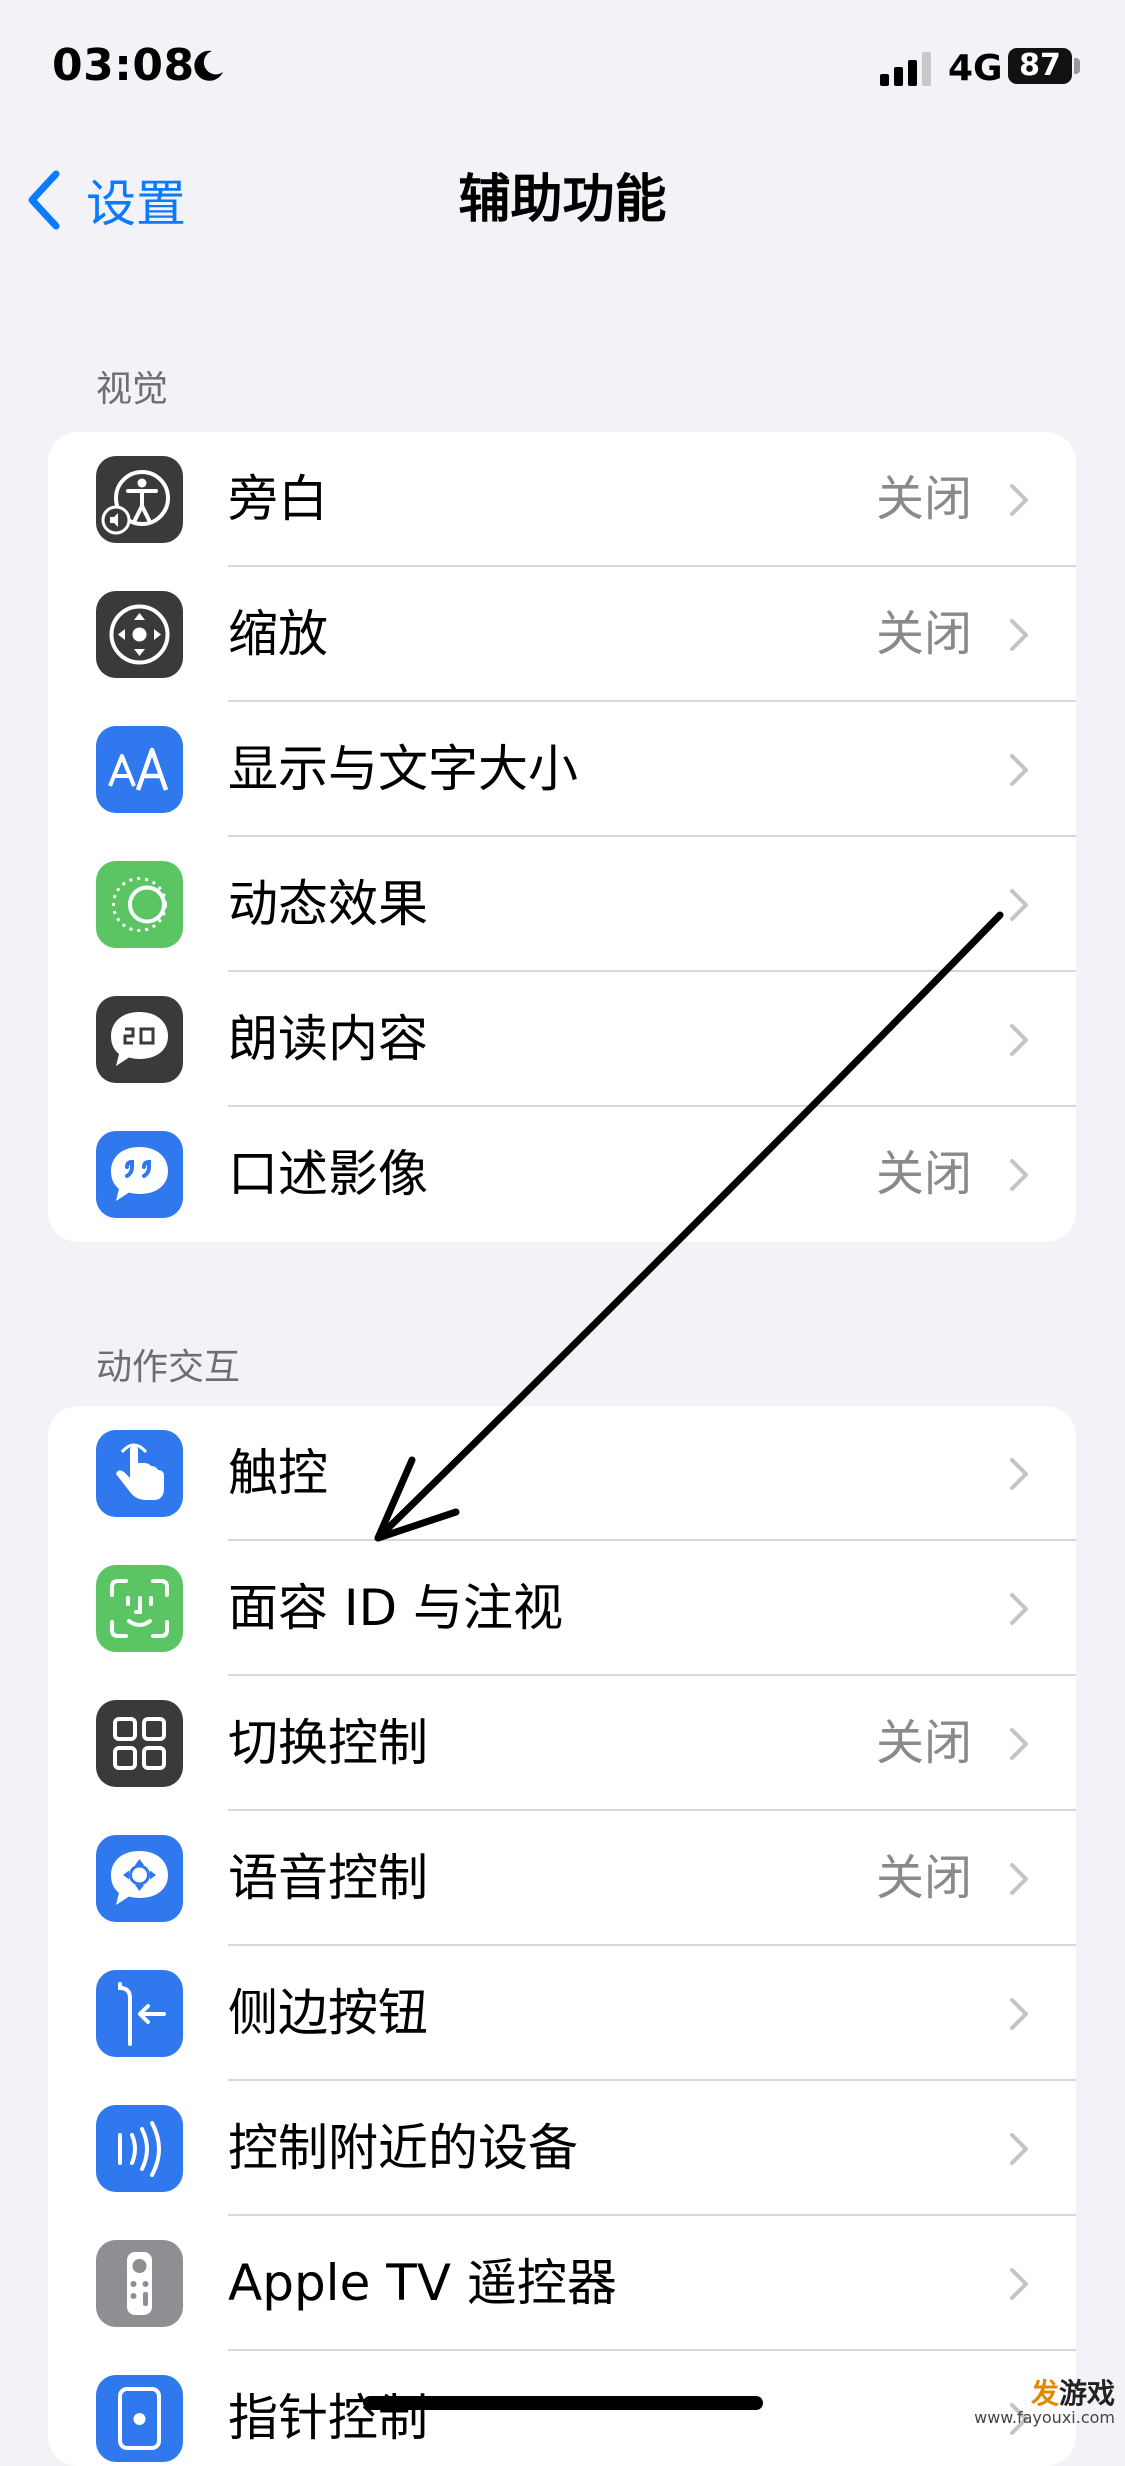  Describe the element at coordinates (328, 2013) in the screenshot. I see `row-label: 侧边按钮` at that location.